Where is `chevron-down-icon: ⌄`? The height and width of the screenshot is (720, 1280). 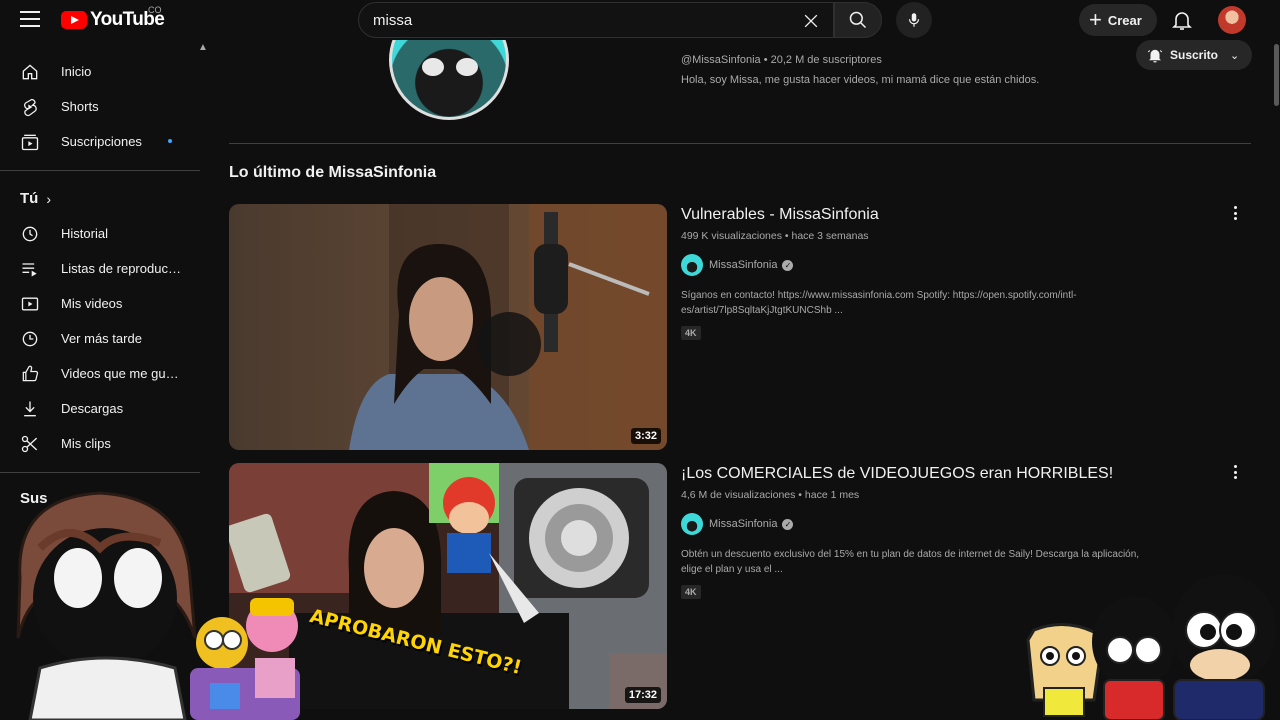
chevron-down-icon: ⌄ is located at coordinates (1235, 55).